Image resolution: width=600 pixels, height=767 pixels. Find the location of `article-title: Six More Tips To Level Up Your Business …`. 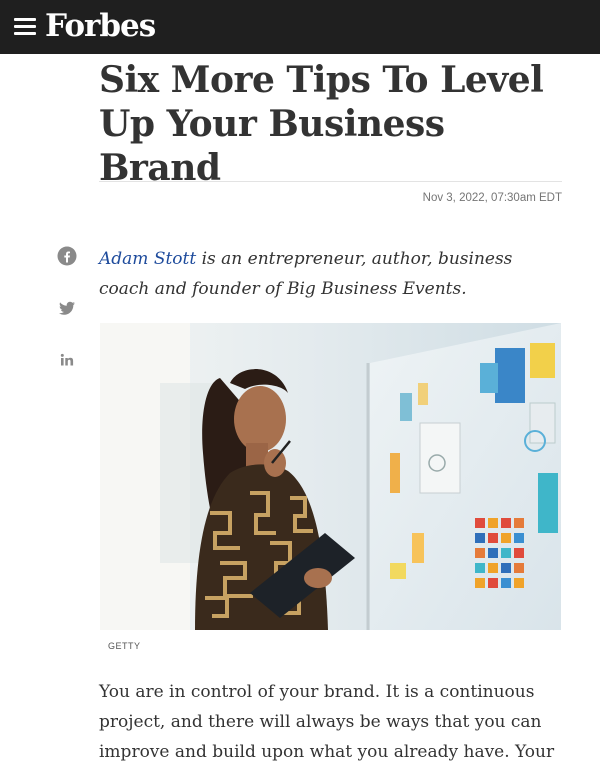

article-title: Six More Tips To Level Up Your Business … is located at coordinates (321, 124).